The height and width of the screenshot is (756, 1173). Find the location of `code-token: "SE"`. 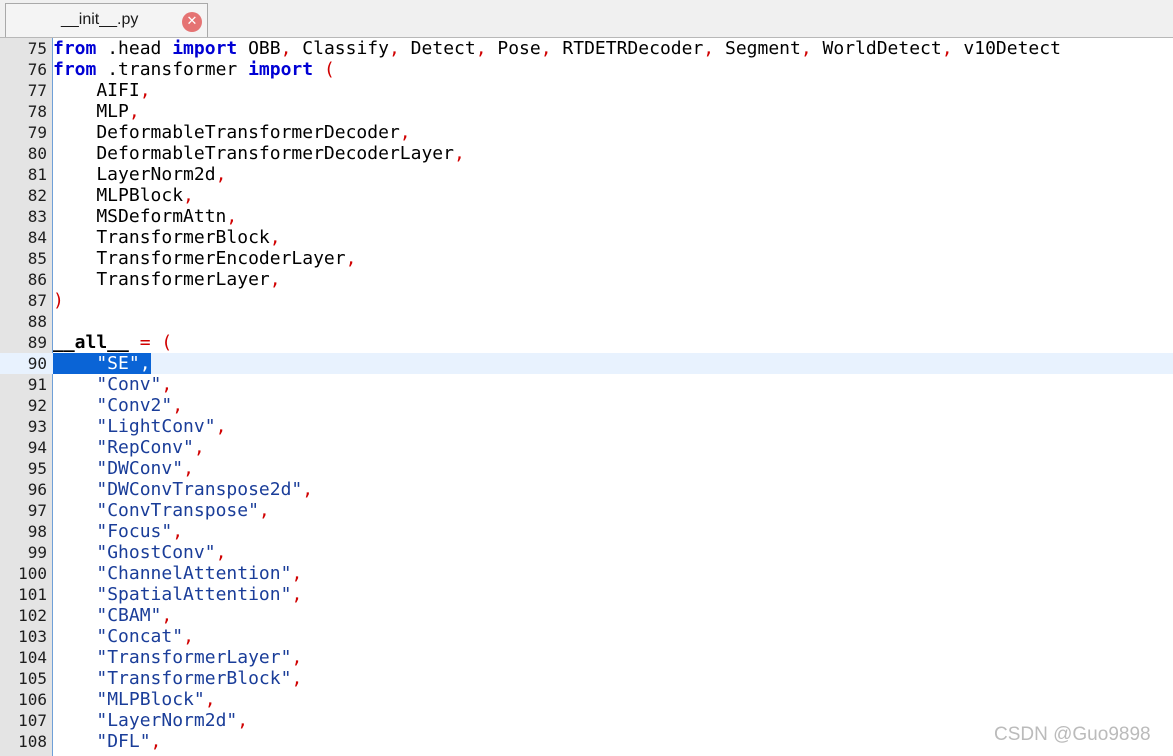

code-token: "SE" is located at coordinates (96, 363).